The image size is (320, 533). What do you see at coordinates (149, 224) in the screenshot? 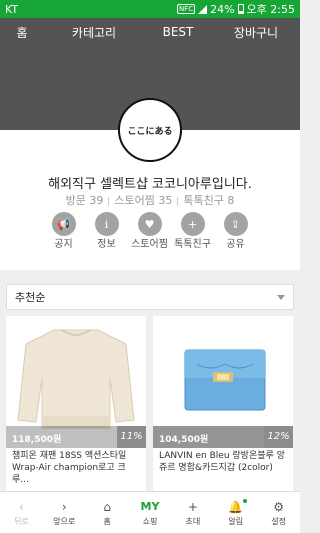
I see `store-bookmark-icon: ♥` at bounding box center [149, 224].